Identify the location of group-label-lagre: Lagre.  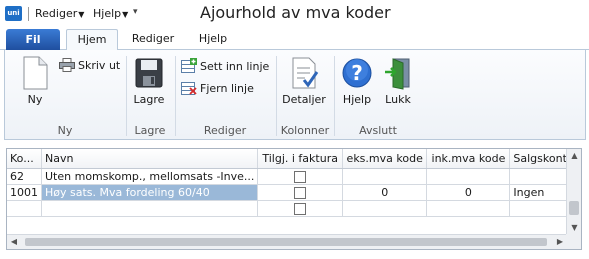
(150, 130).